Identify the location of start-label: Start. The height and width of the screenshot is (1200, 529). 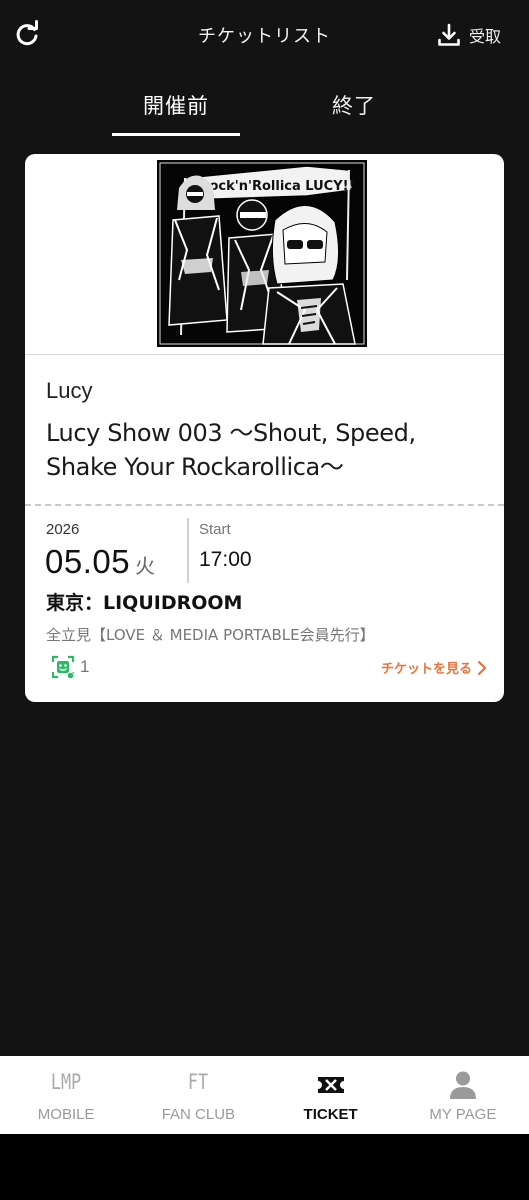
(215, 529).